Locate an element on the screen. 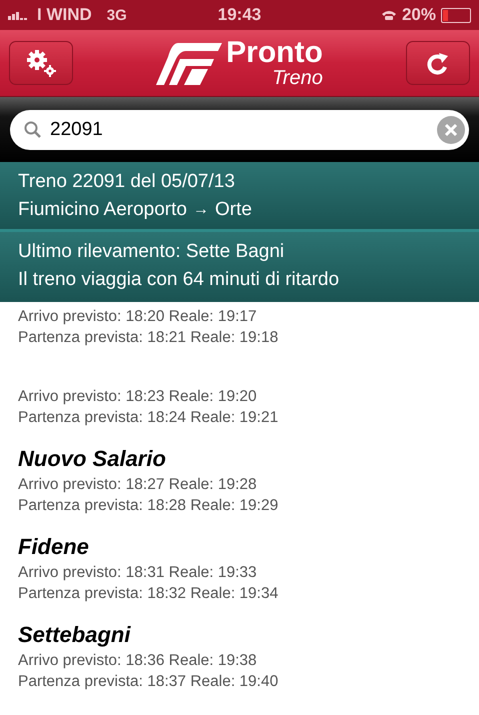 The image size is (479, 715). refresh-icon is located at coordinates (438, 63).